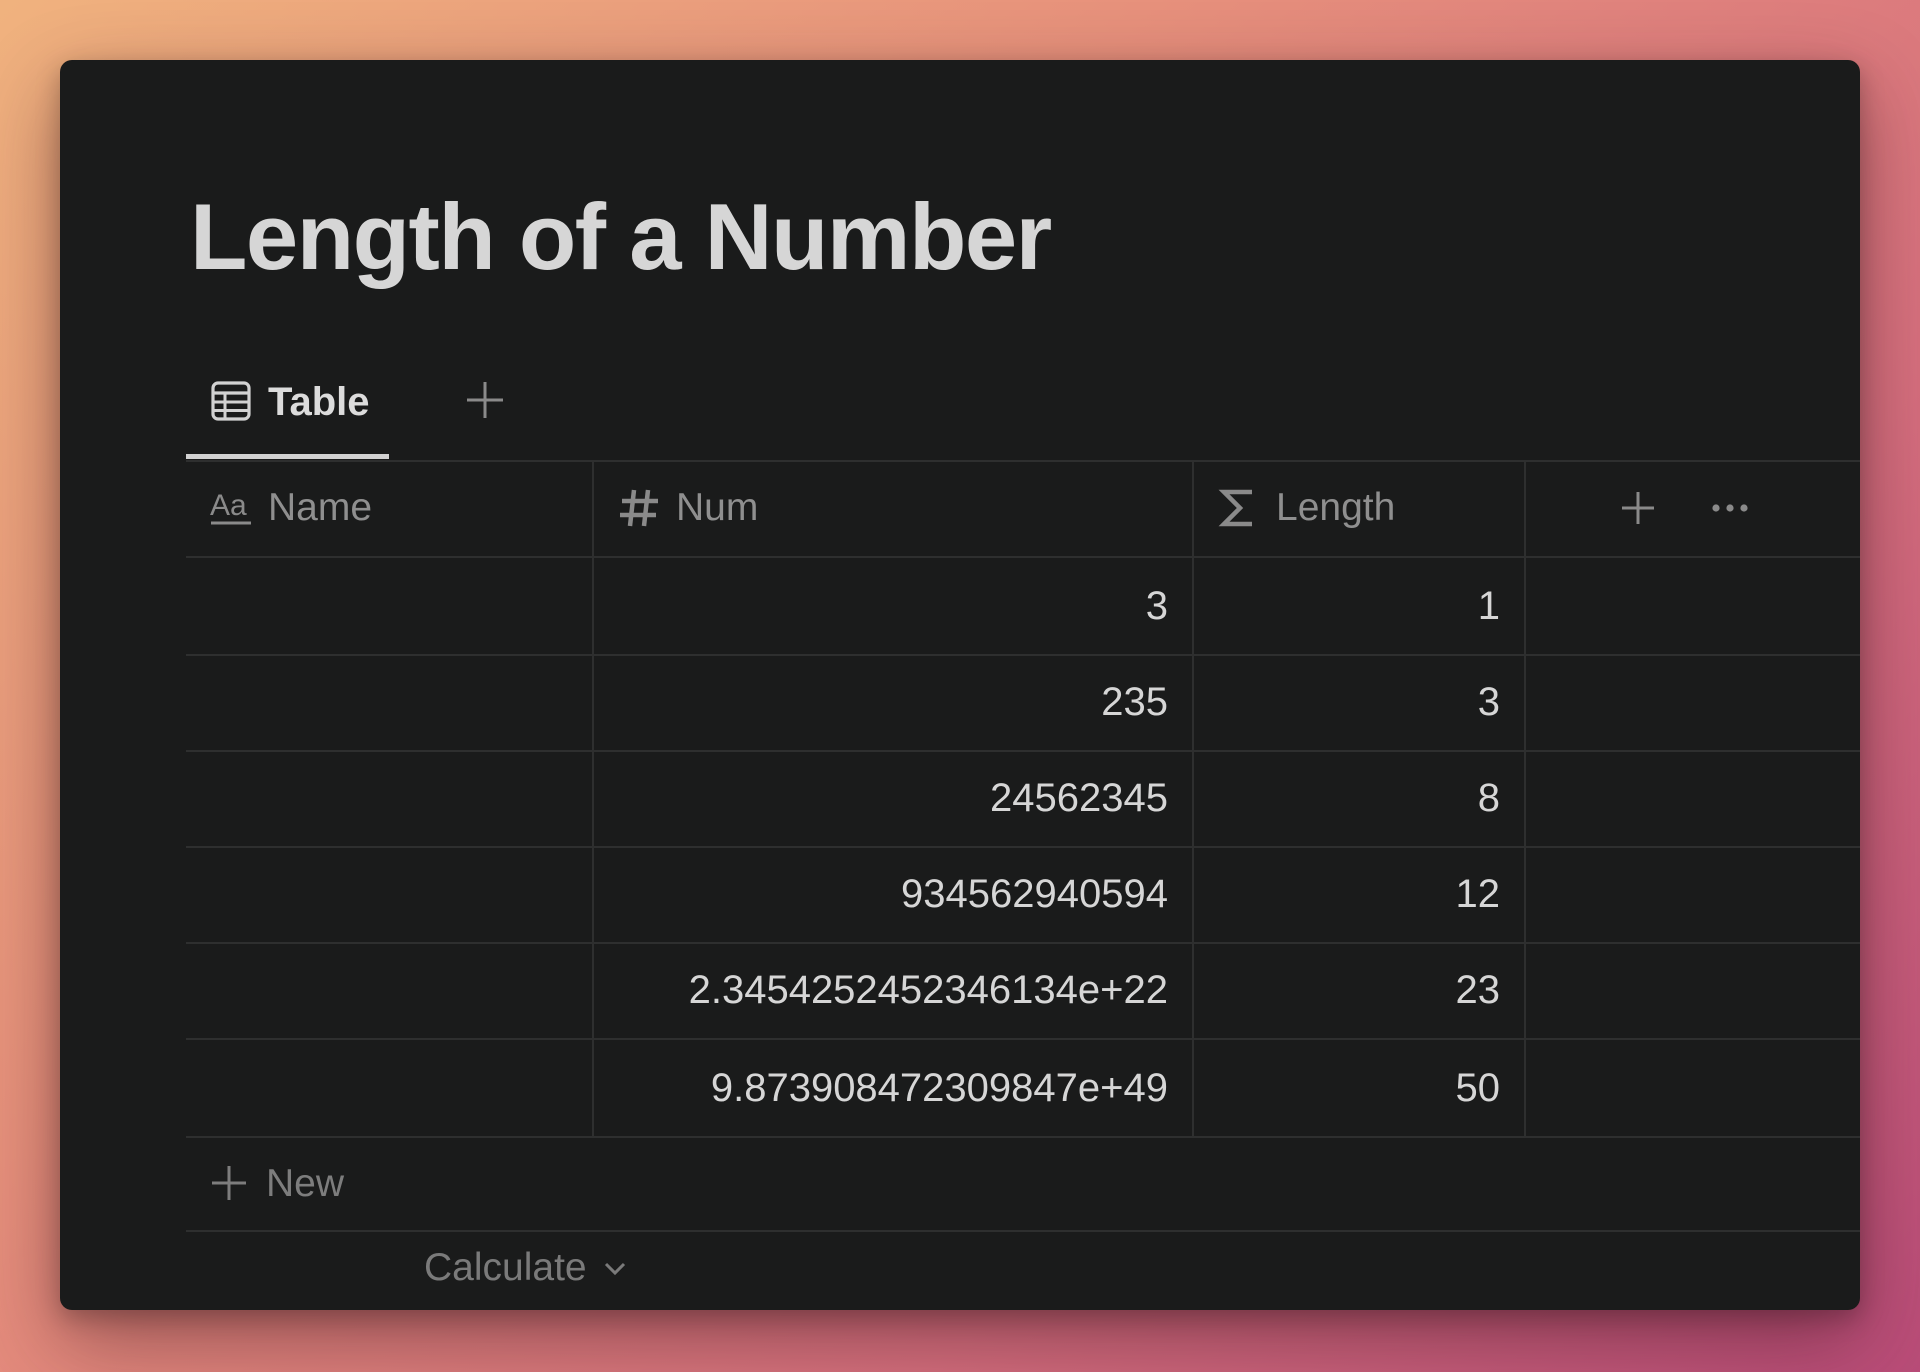 This screenshot has width=1920, height=1372. I want to click on add-view-plus-icon, so click(485, 400).